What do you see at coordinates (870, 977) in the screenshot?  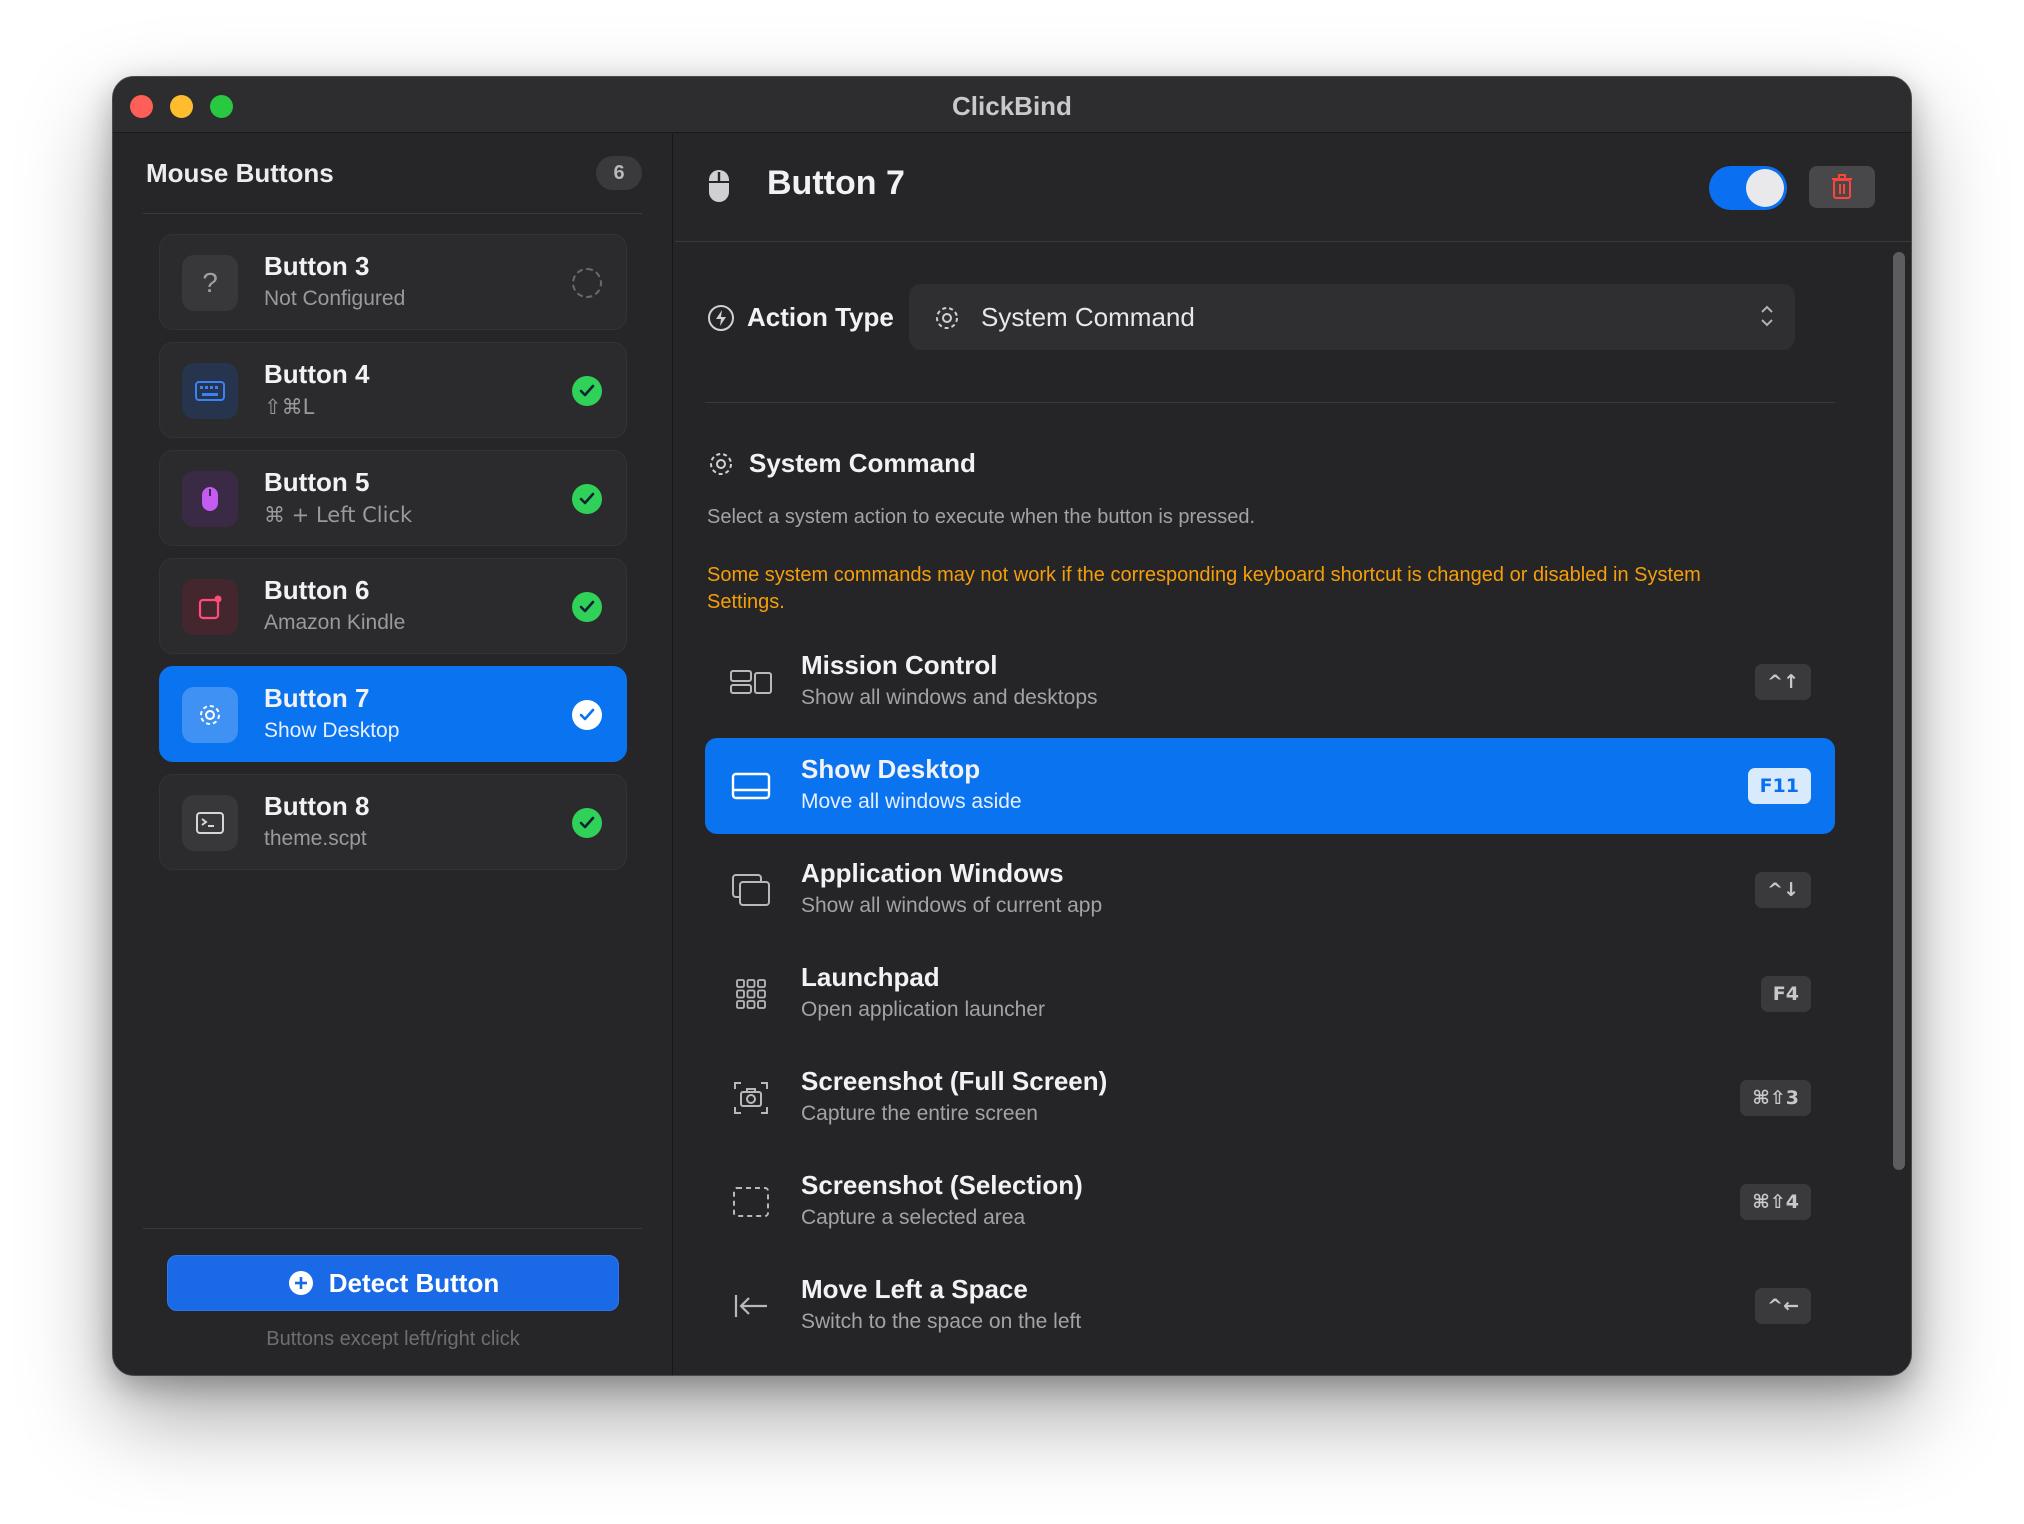 I see `command-name: Launchpad` at bounding box center [870, 977].